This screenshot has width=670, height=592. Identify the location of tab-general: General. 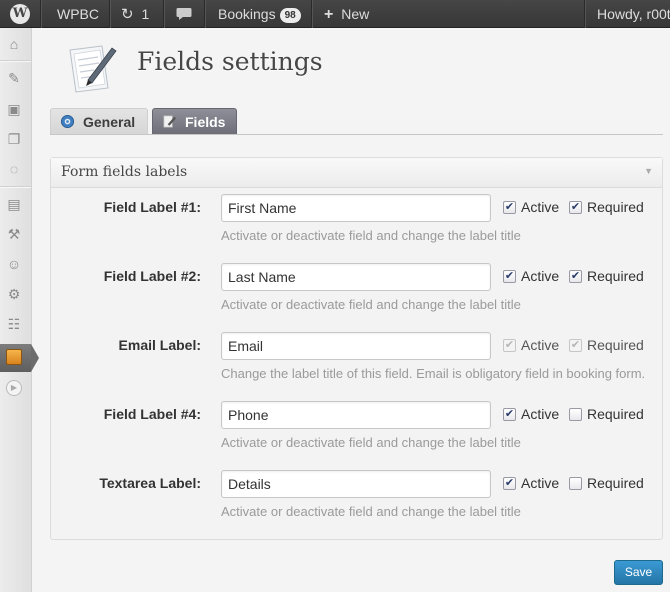
(99, 121).